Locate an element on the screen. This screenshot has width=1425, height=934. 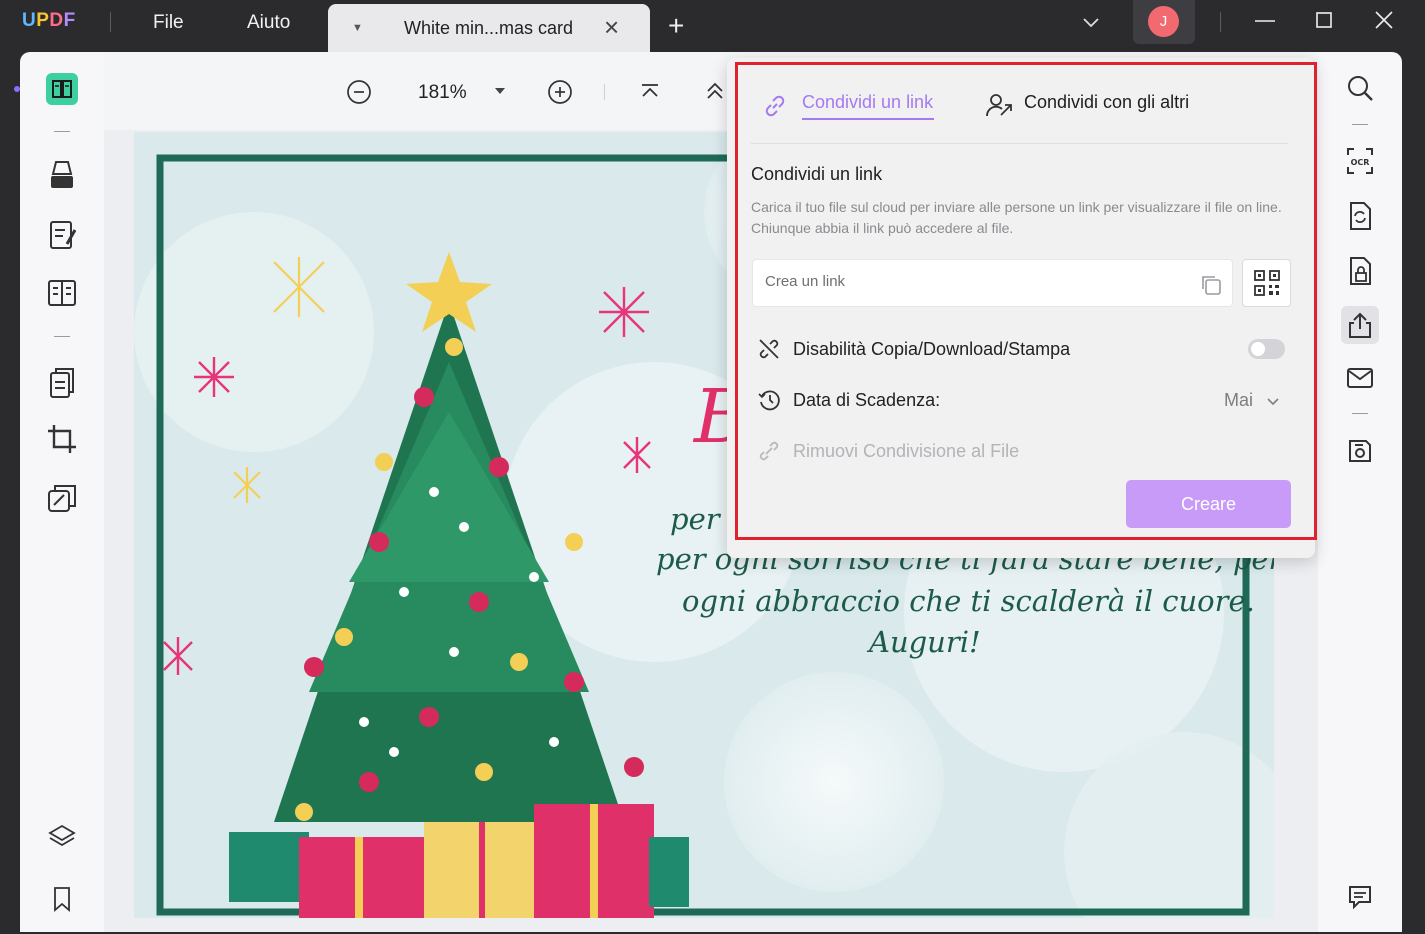
convert-button is located at coordinates (1360, 216).